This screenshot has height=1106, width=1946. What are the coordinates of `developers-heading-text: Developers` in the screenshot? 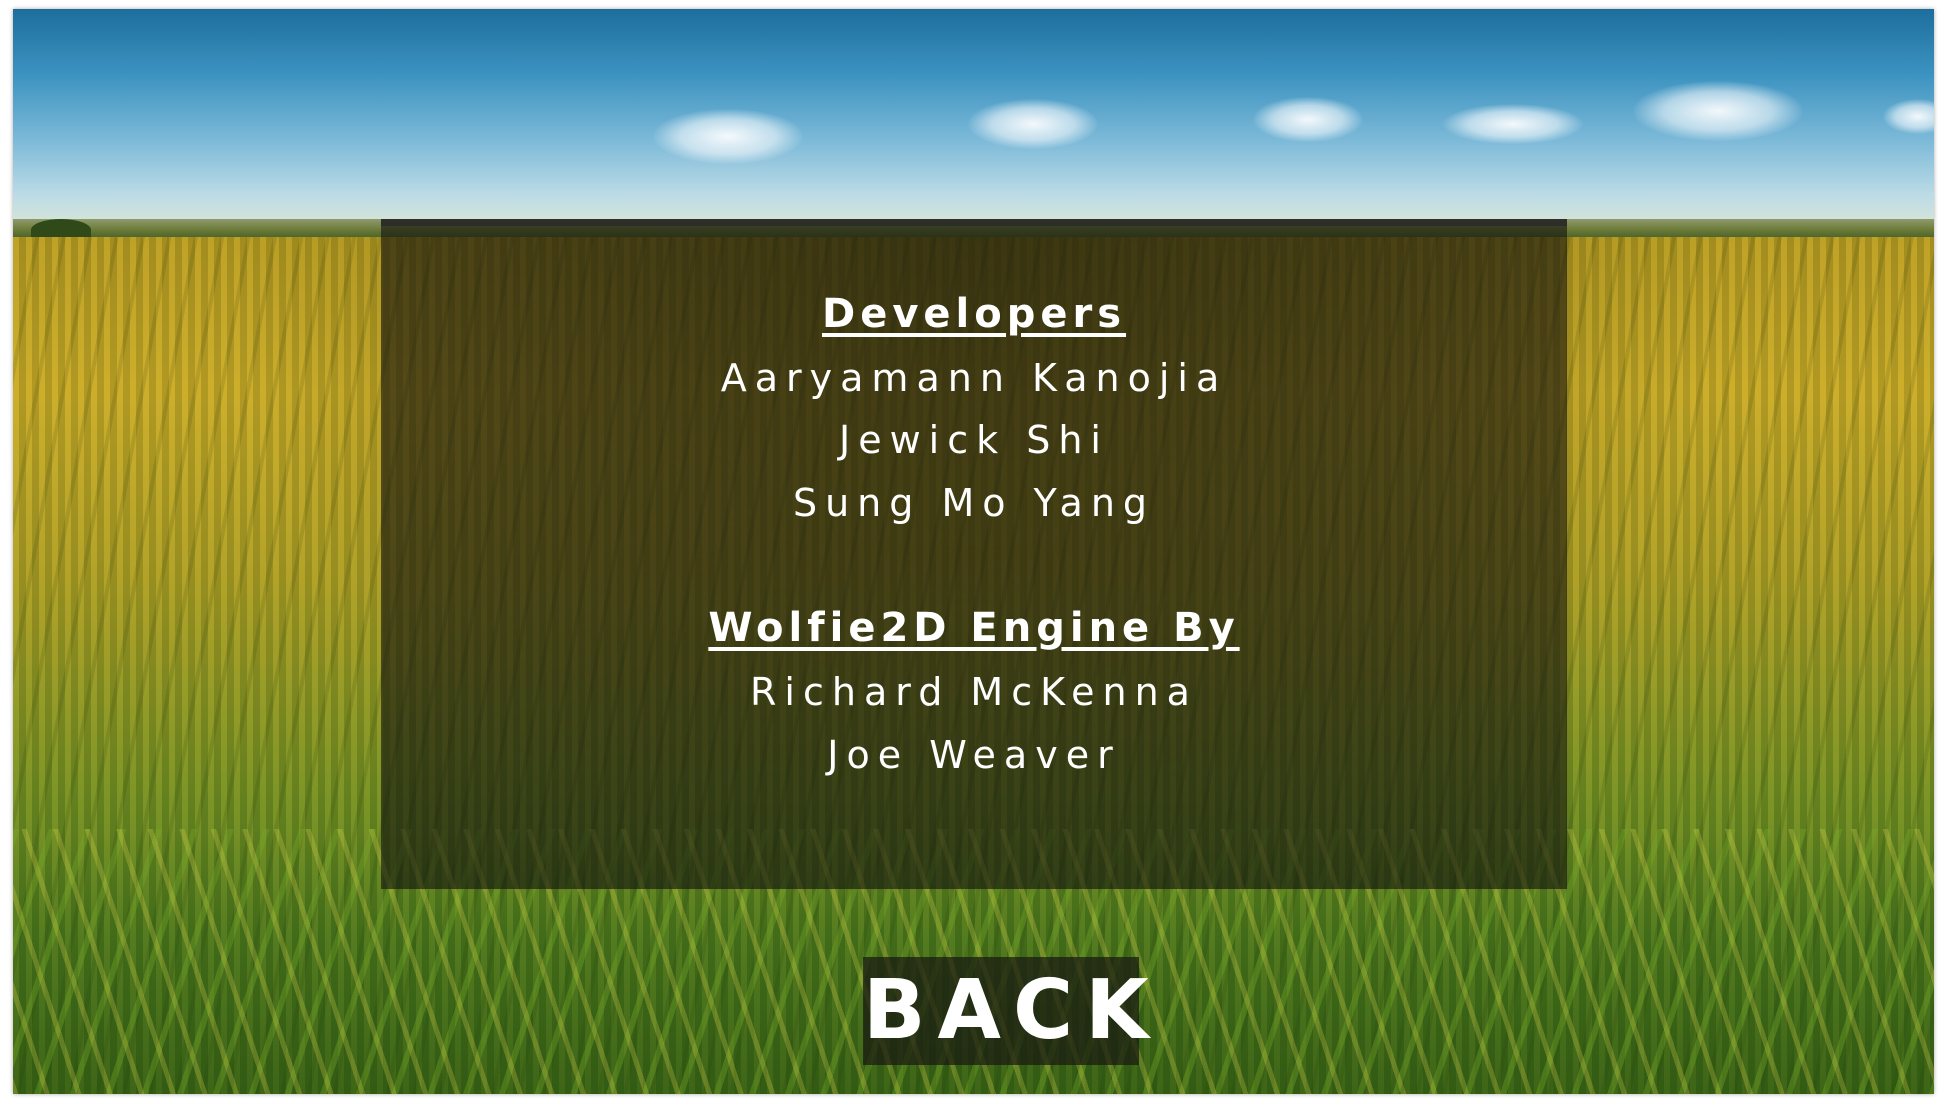 It's located at (974, 314).